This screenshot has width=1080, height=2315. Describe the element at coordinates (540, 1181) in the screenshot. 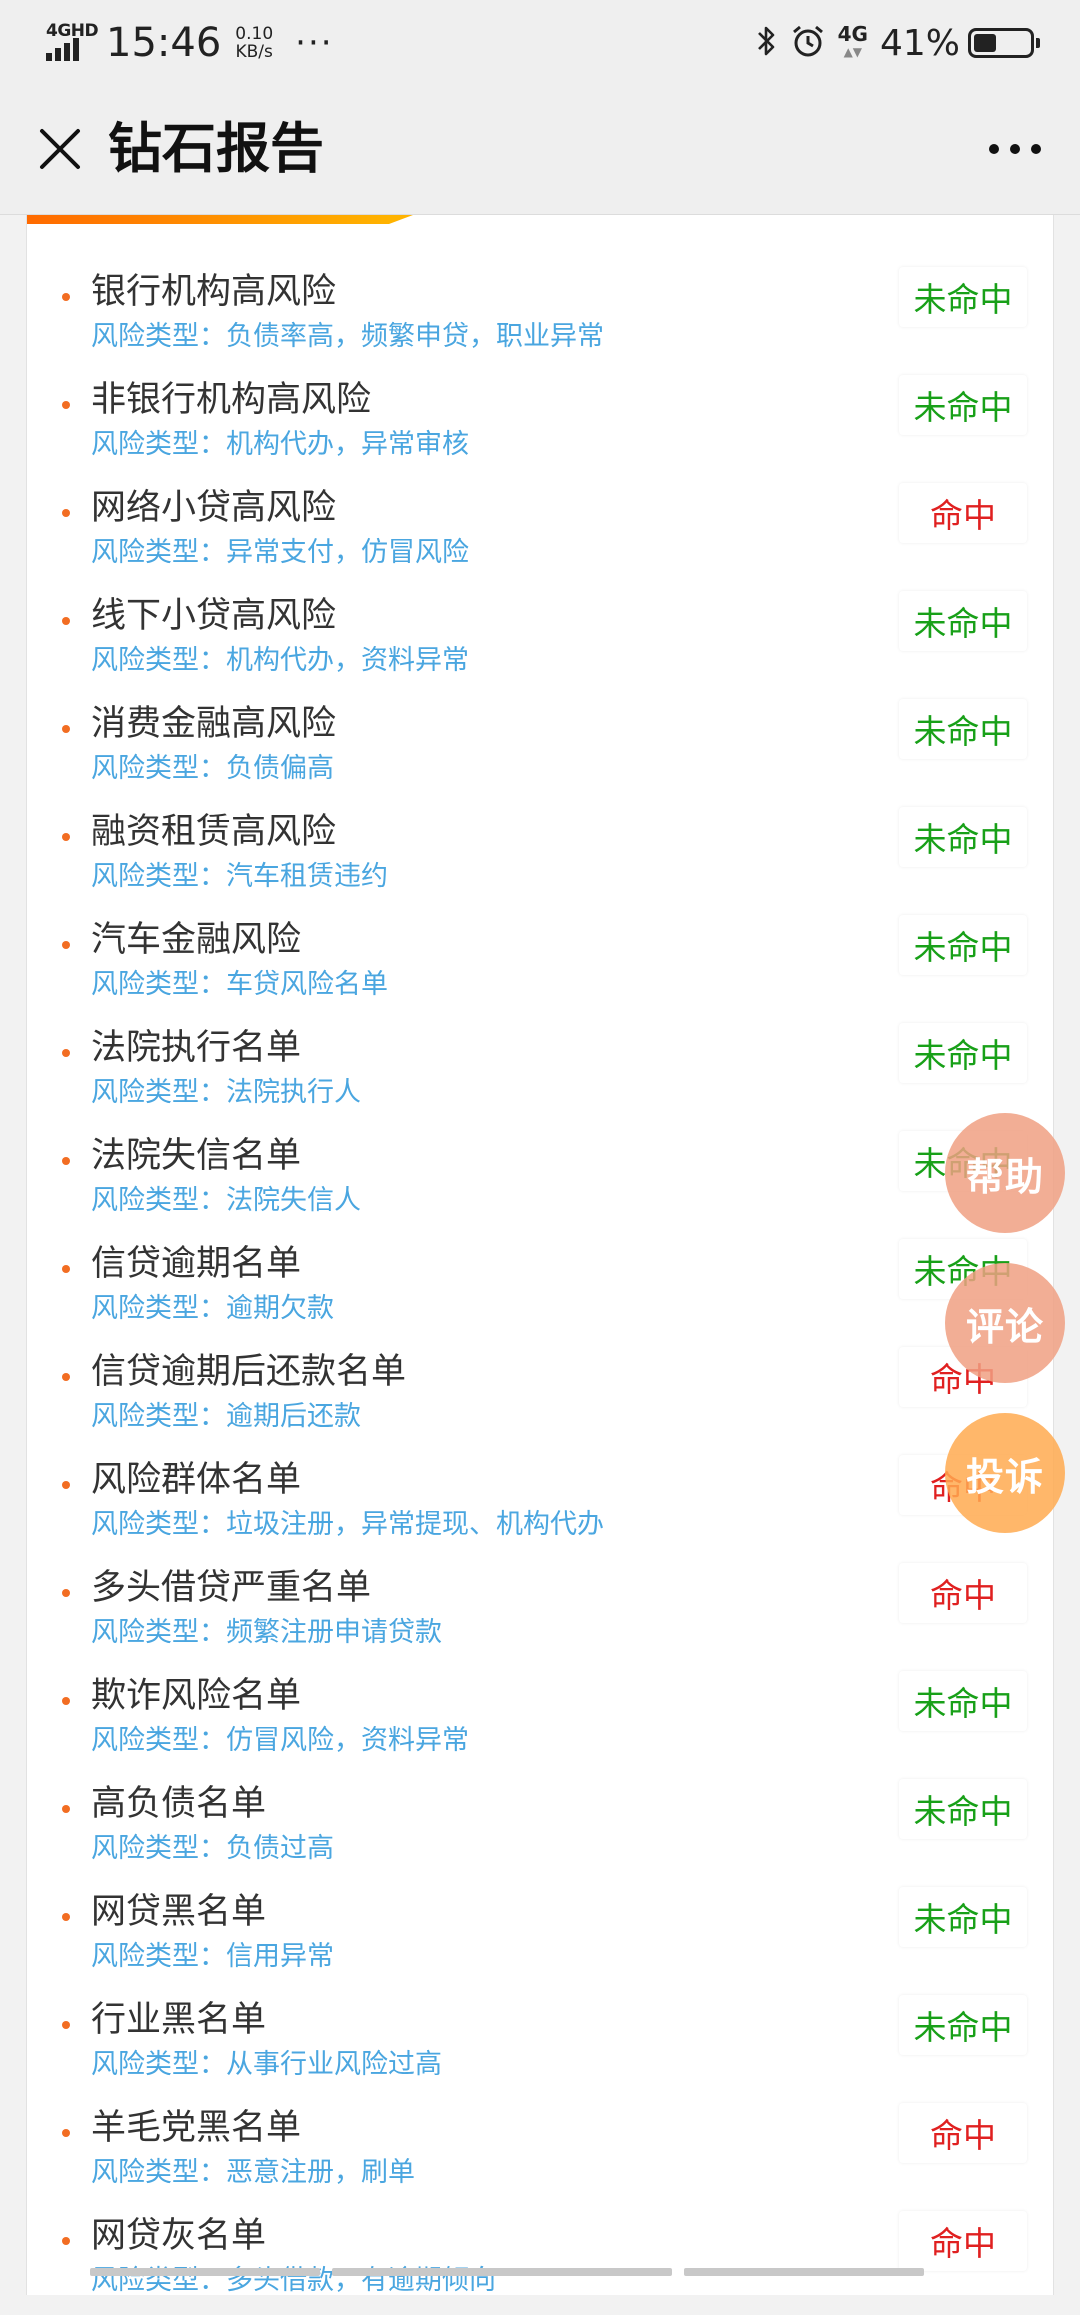

I see `risk-list-item: 法院失信名单风险类型：法院失信人未命中` at that location.